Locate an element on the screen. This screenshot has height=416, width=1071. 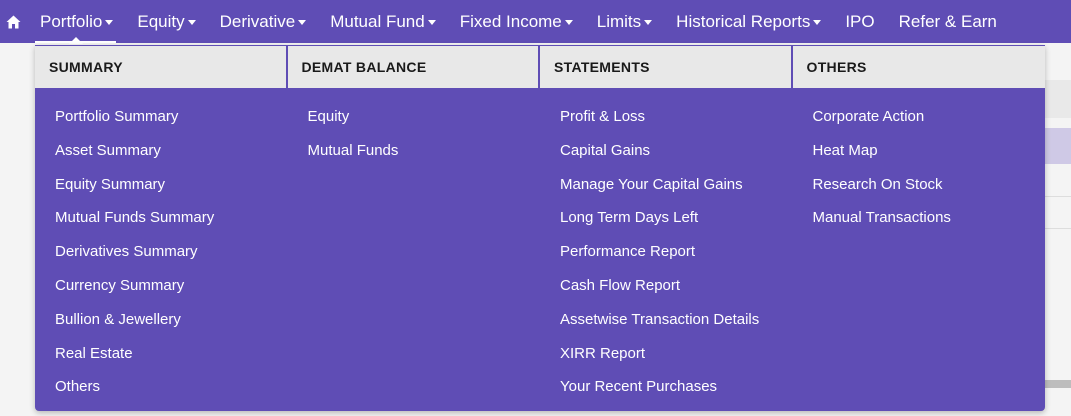
nav-item-label: Refer & Earn is located at coordinates (947, 21).